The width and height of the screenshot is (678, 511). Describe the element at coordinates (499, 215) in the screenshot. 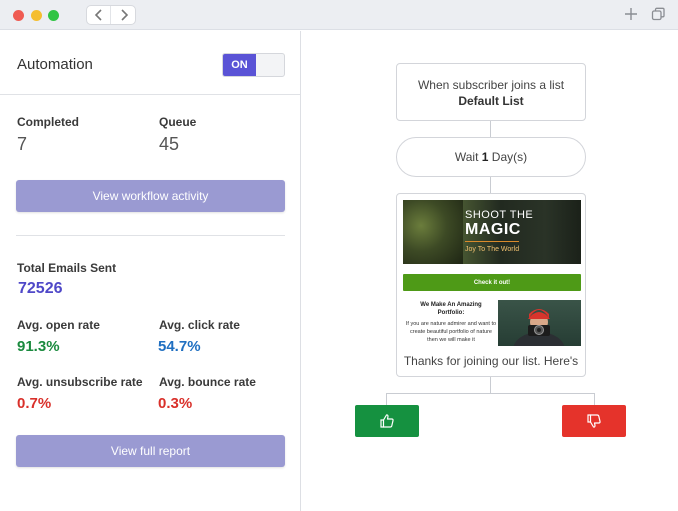

I see `hero-headline: SHOOT THE` at that location.